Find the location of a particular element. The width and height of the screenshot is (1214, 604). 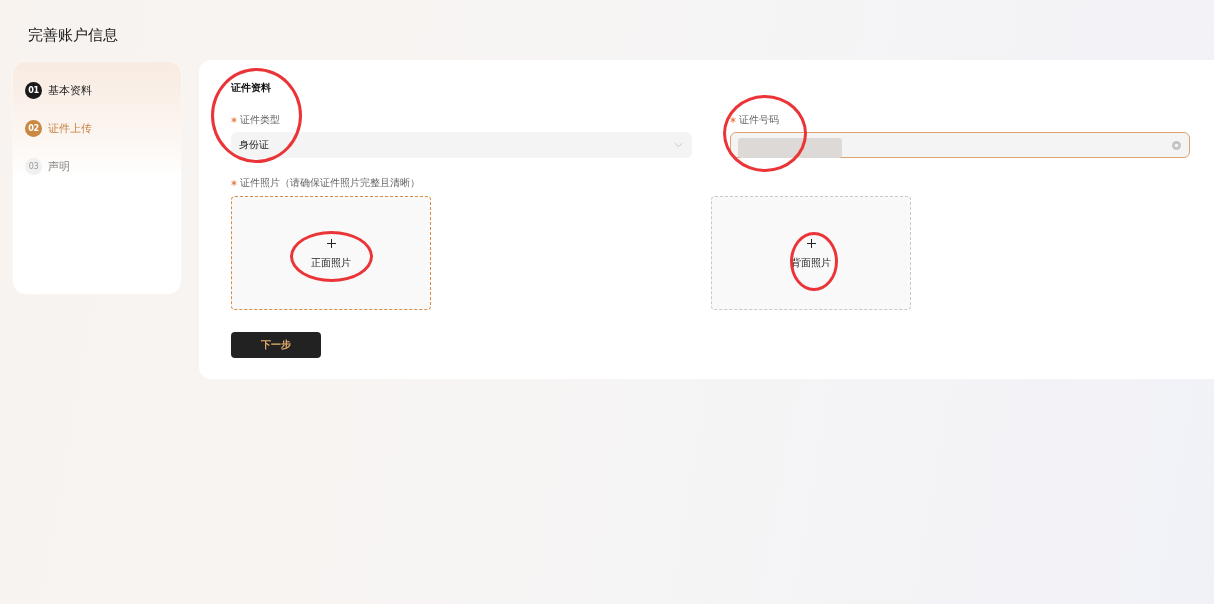

step-label: 证件上传 is located at coordinates (70, 128).